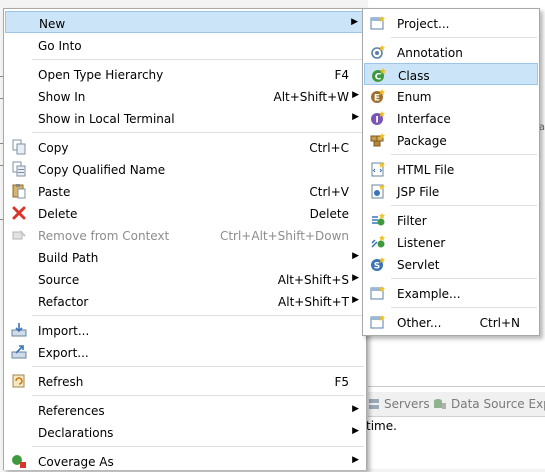 The width and height of the screenshot is (545, 472). What do you see at coordinates (426, 170) in the screenshot?
I see `menu-item-label: HTML File` at bounding box center [426, 170].